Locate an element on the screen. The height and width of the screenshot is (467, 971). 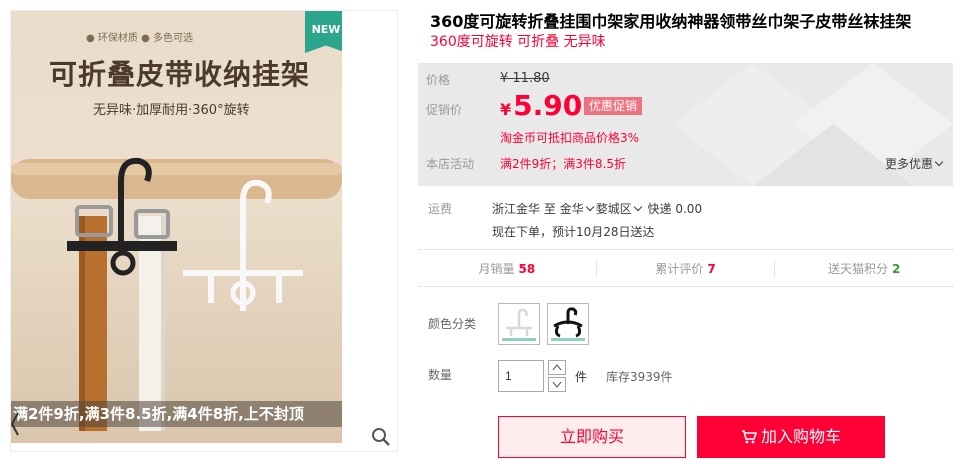
coin-discount-note: 淘金币可抵扣商品价格3% is located at coordinates (569, 137).